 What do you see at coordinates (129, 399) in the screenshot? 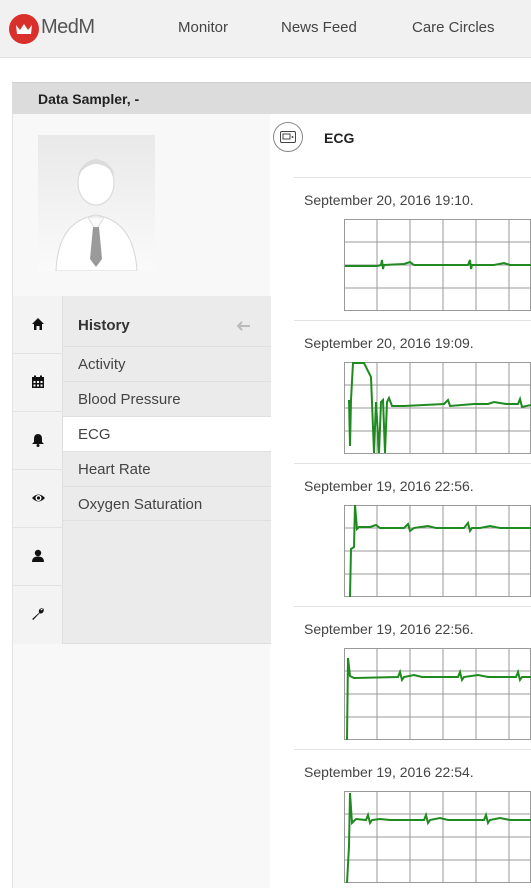
I see `menu-item-label: Blood Pressure` at bounding box center [129, 399].